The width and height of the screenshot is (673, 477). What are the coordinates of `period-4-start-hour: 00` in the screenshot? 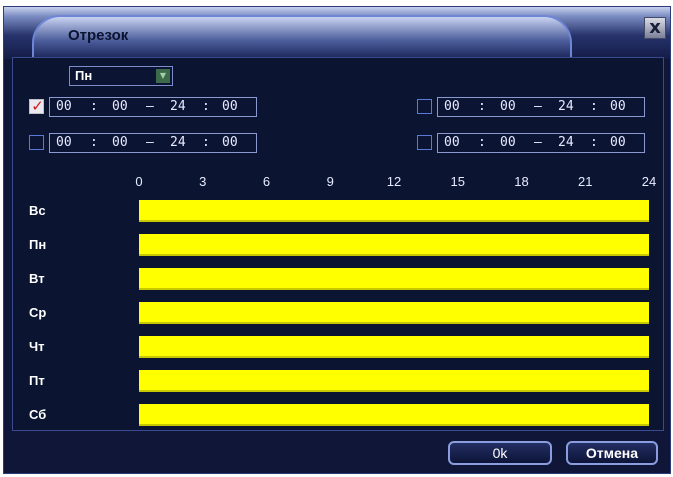 It's located at (452, 142).